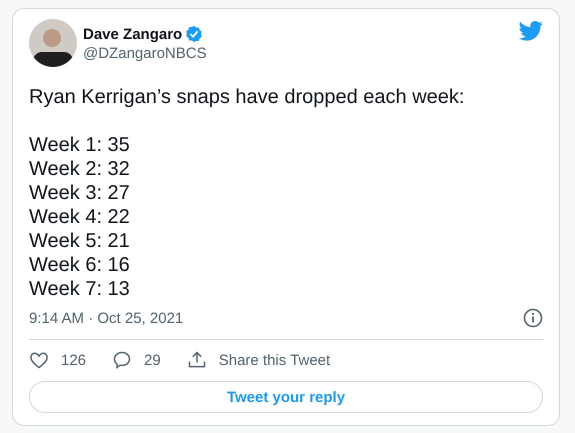  I want to click on info-icon, so click(533, 318).